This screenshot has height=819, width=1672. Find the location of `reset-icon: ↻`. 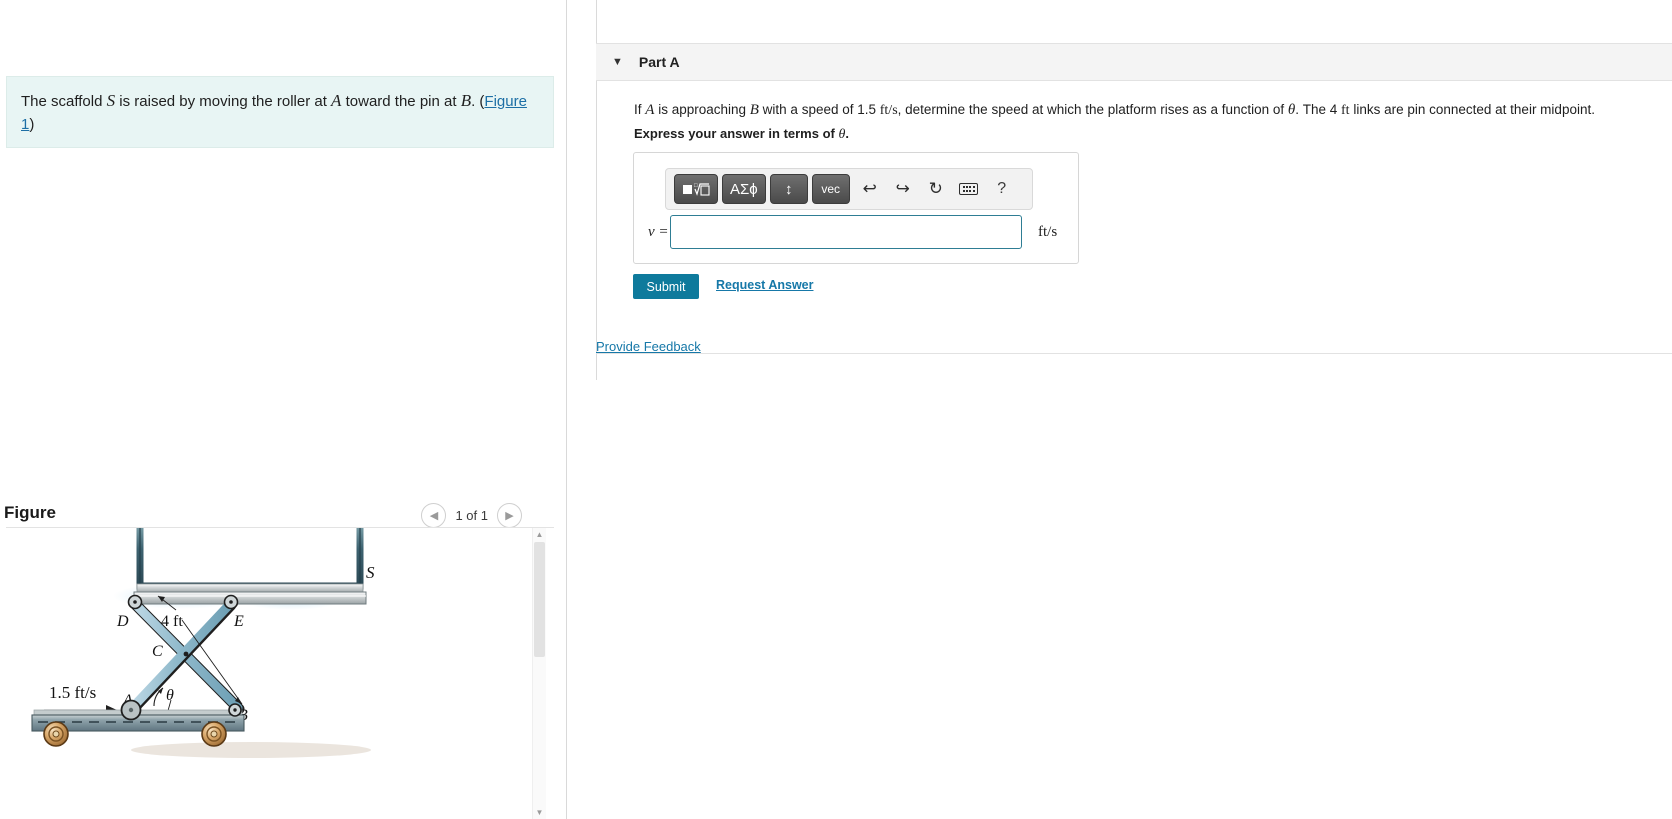

reset-icon: ↻ is located at coordinates (936, 189).